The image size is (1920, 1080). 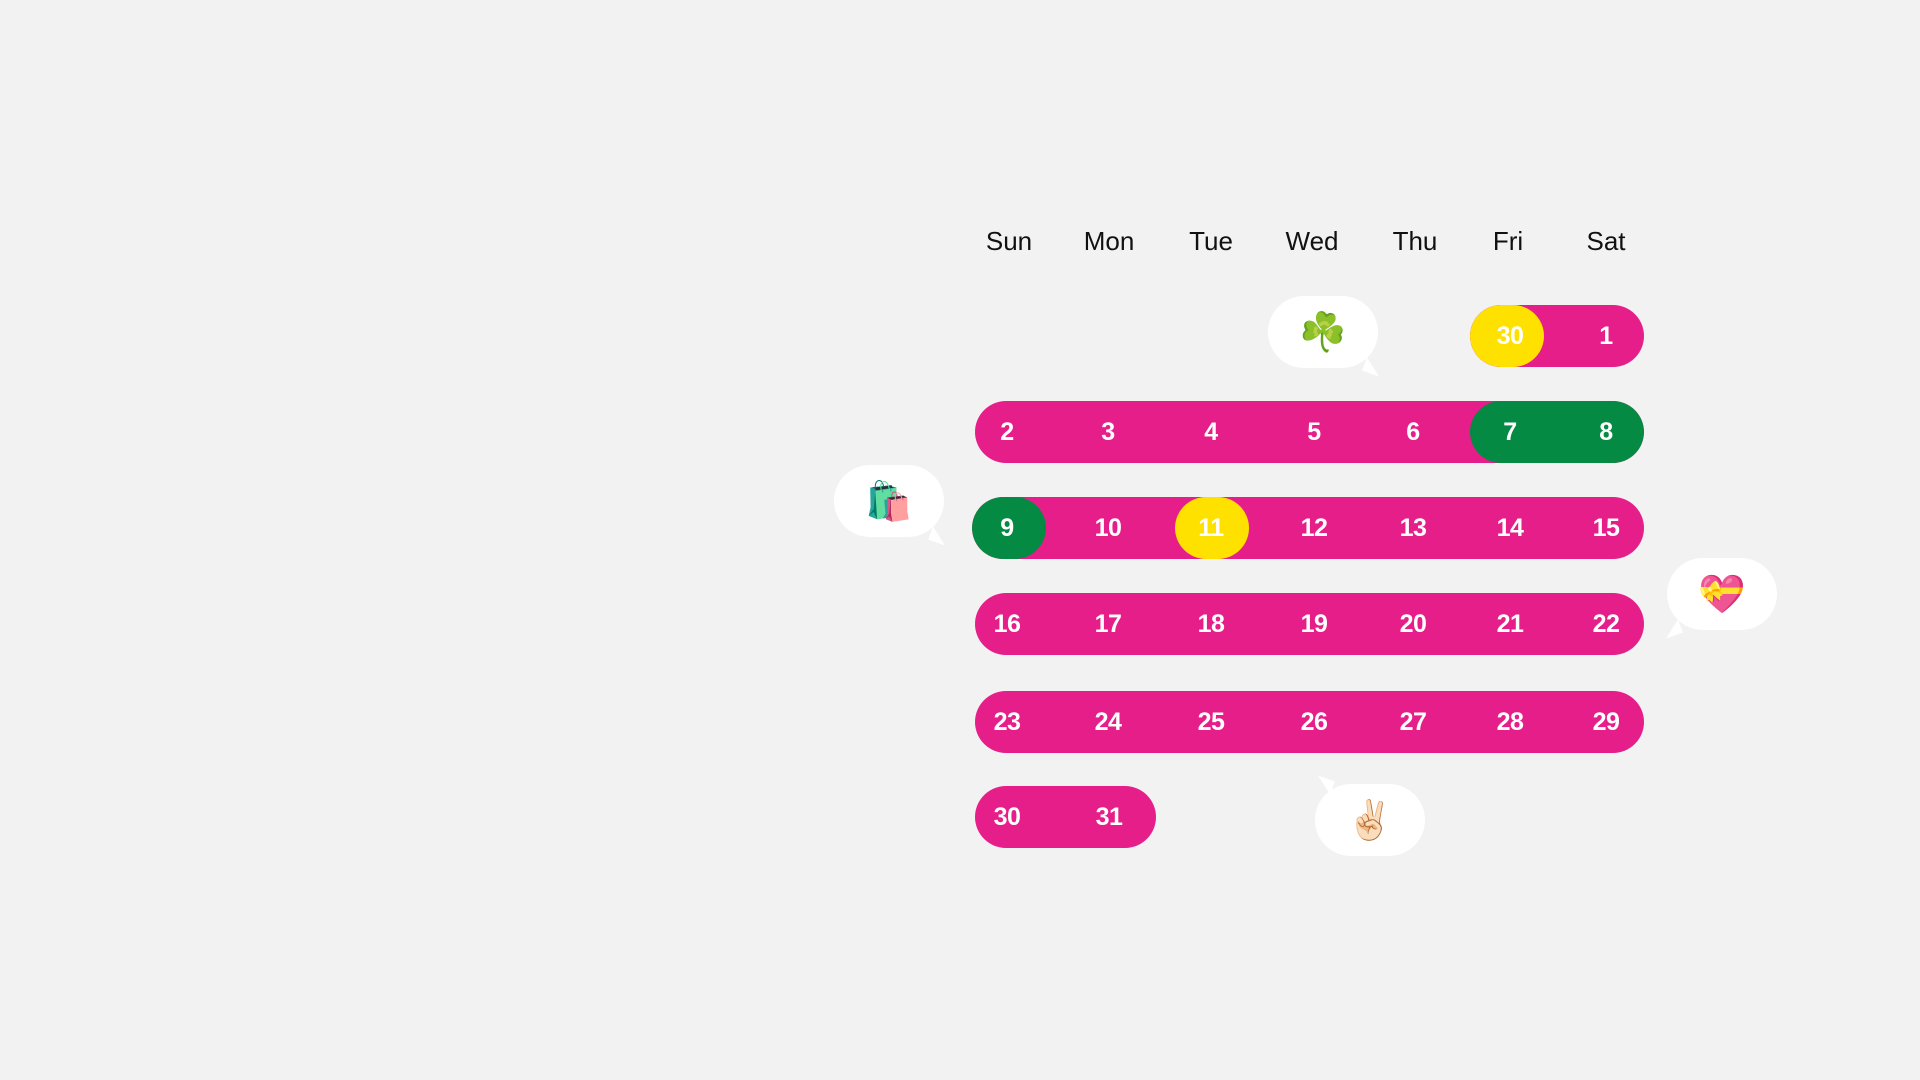 What do you see at coordinates (1510, 624) in the screenshot?
I see `day-cell: 21` at bounding box center [1510, 624].